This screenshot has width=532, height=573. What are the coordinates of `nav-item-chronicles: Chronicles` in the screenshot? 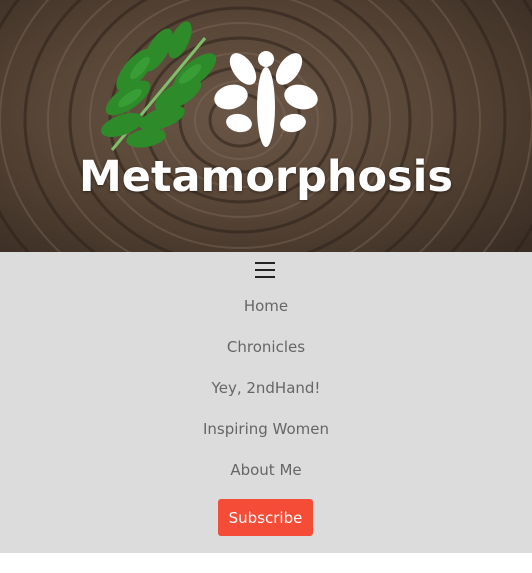 It's located at (266, 353).